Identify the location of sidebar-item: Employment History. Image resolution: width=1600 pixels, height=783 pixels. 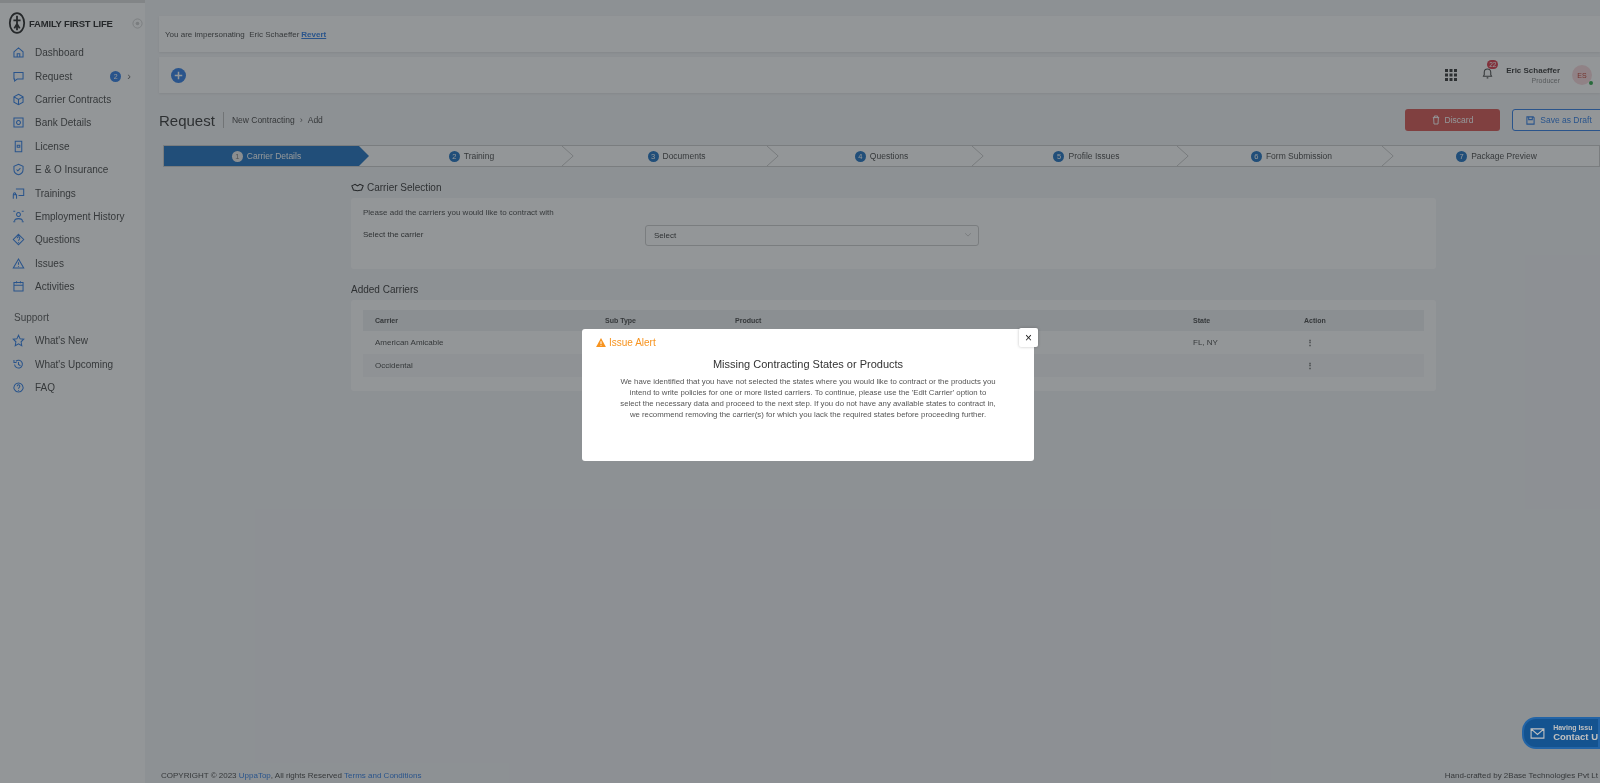
(76, 216).